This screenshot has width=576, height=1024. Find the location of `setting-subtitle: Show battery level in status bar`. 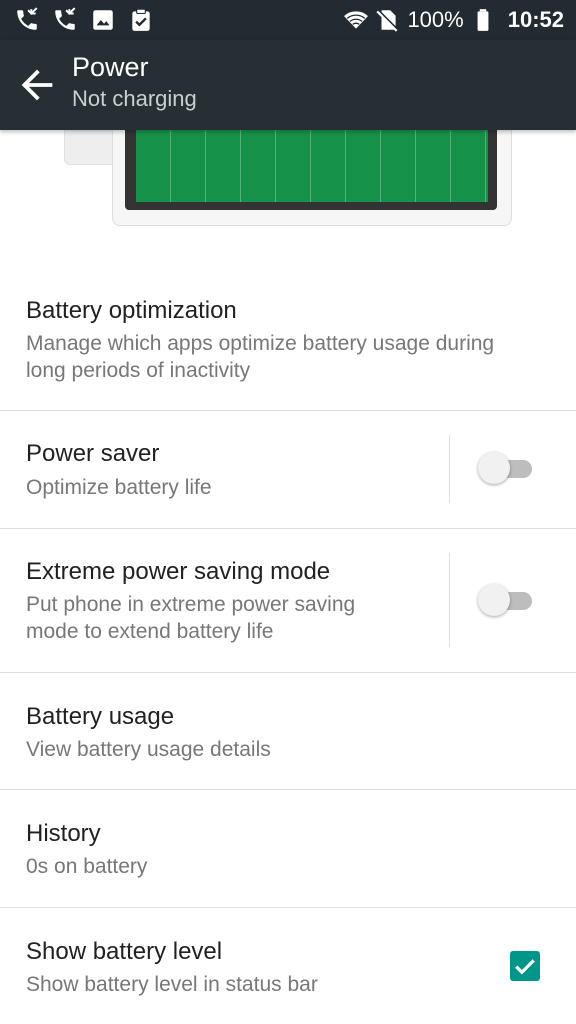

setting-subtitle: Show battery level in status bar is located at coordinates (172, 984).